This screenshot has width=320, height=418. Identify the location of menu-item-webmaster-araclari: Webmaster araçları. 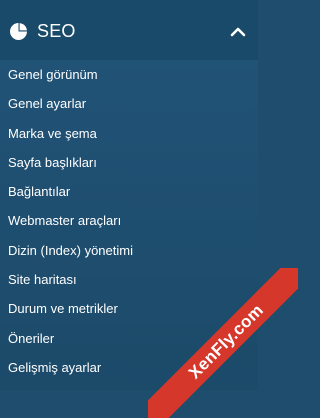
(129, 220).